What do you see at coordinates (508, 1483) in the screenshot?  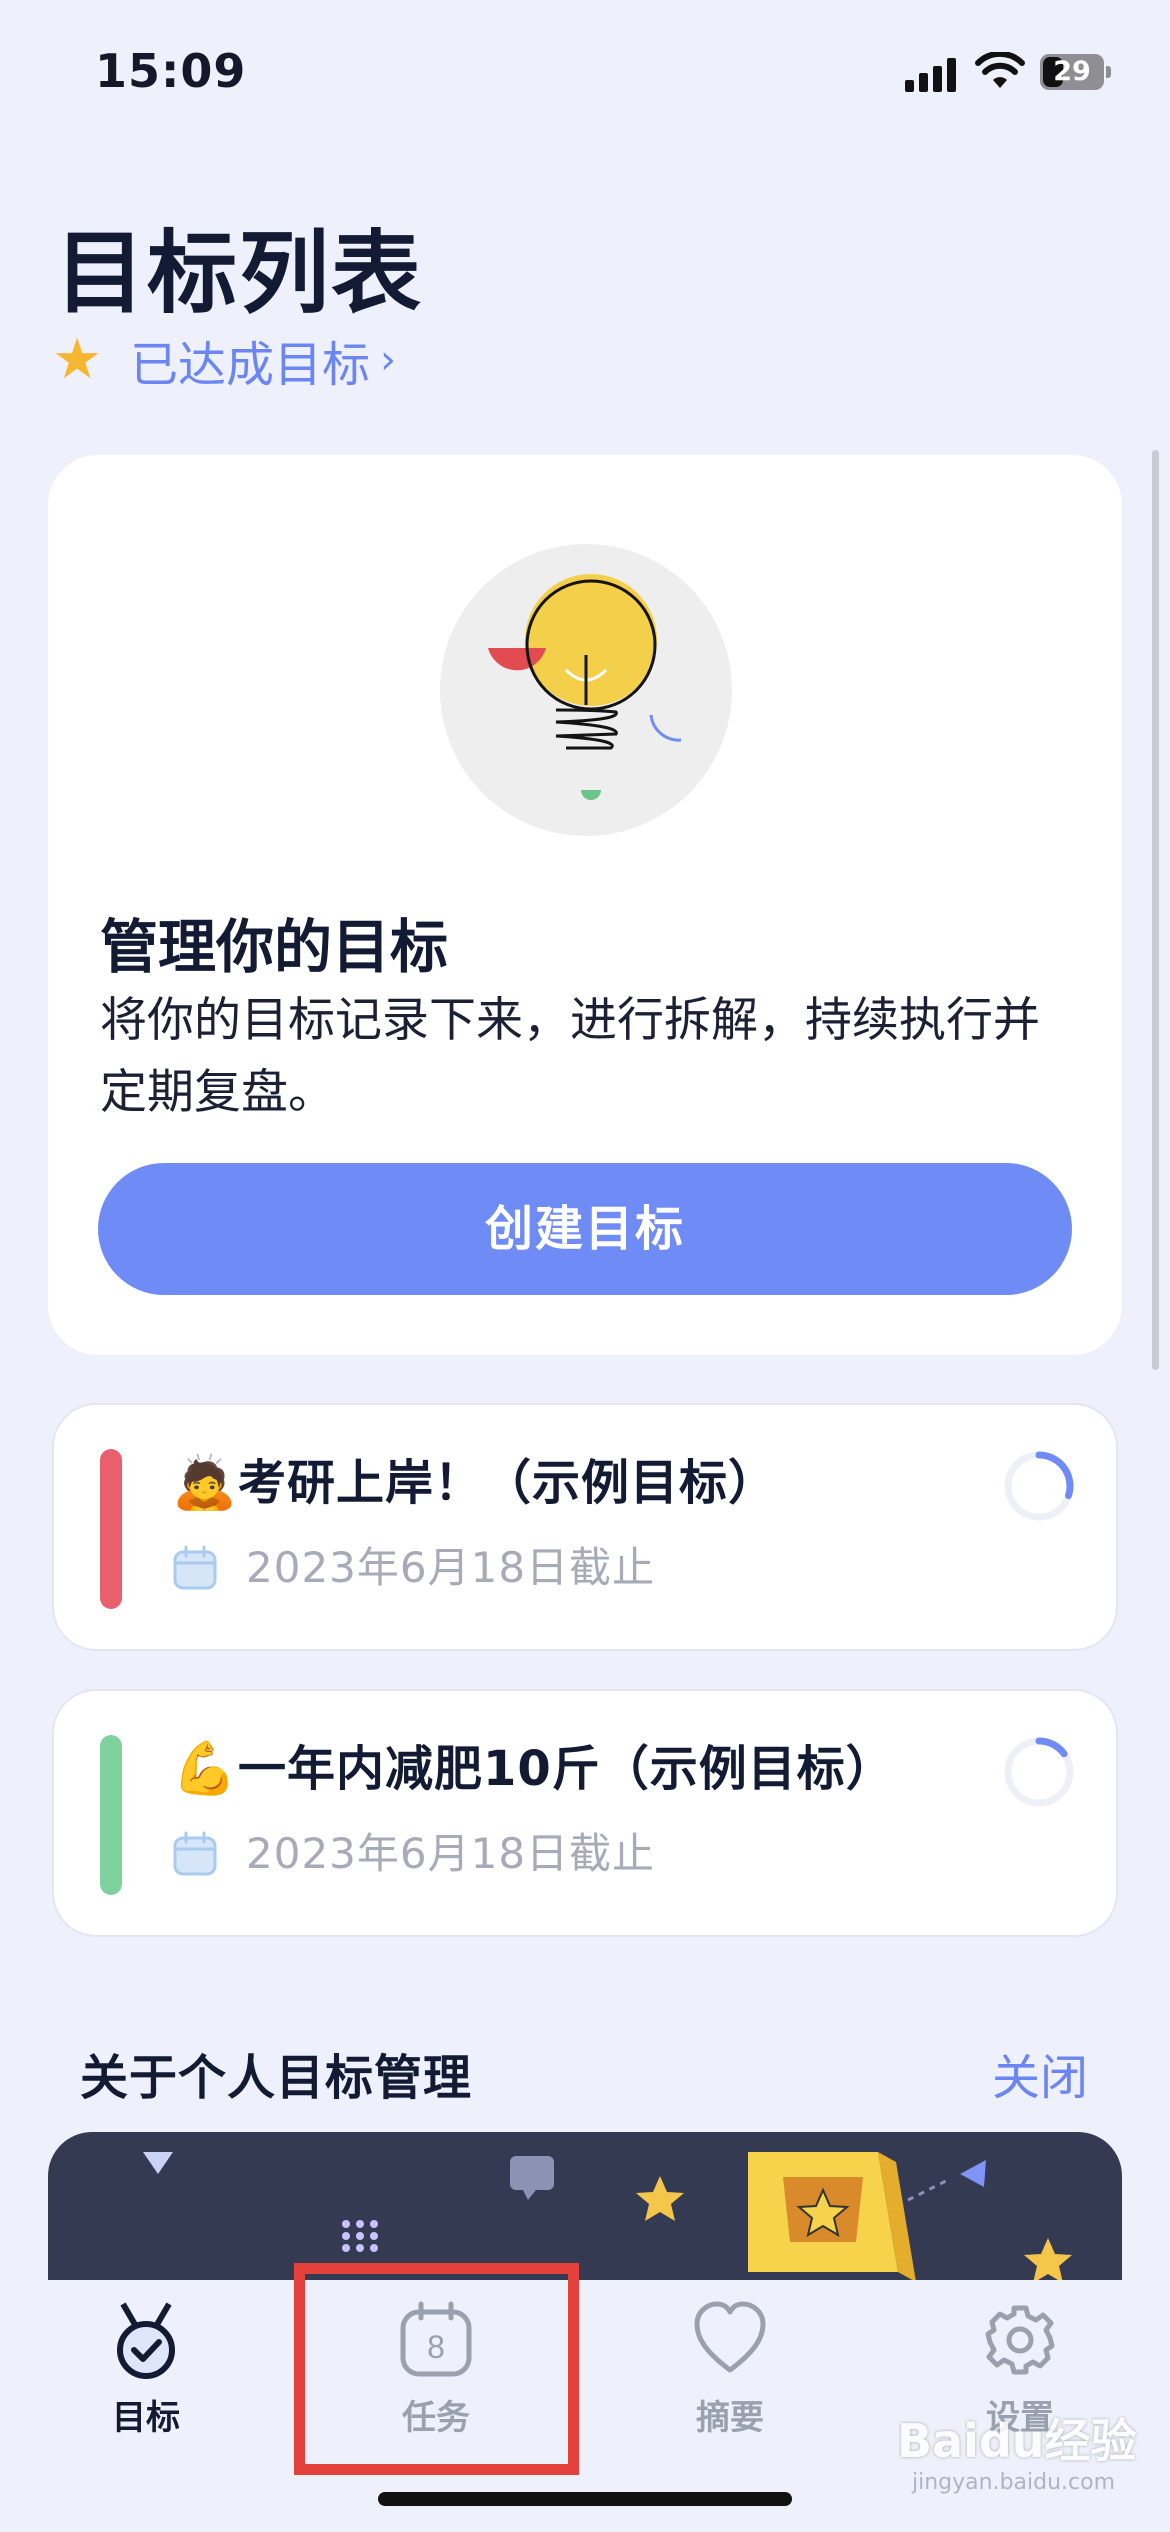 I see `goal-title: 考研上岸！（示例目标）` at bounding box center [508, 1483].